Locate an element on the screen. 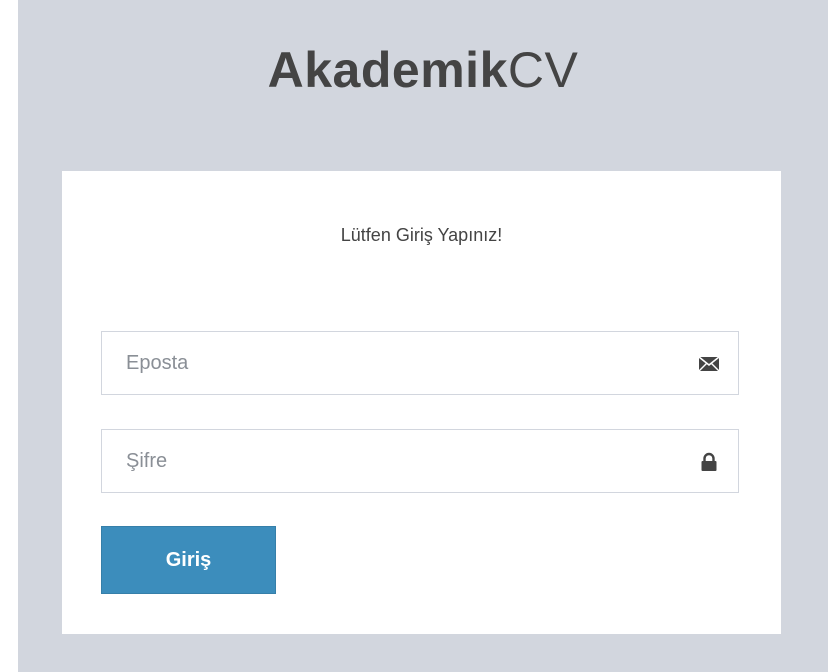 This screenshot has height=672, width=828. password-input is located at coordinates (420, 461).